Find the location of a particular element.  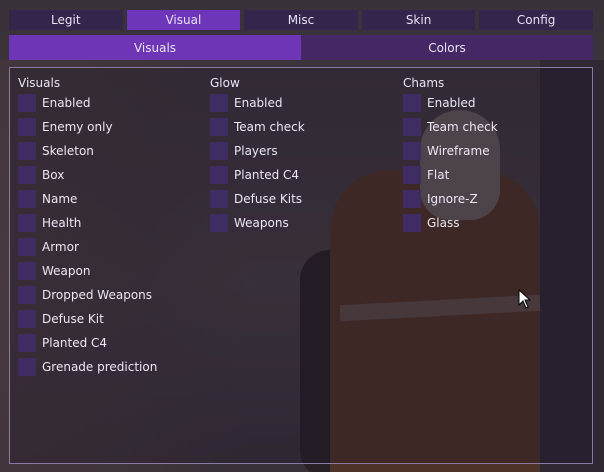

tab-label: Config is located at coordinates (536, 20).